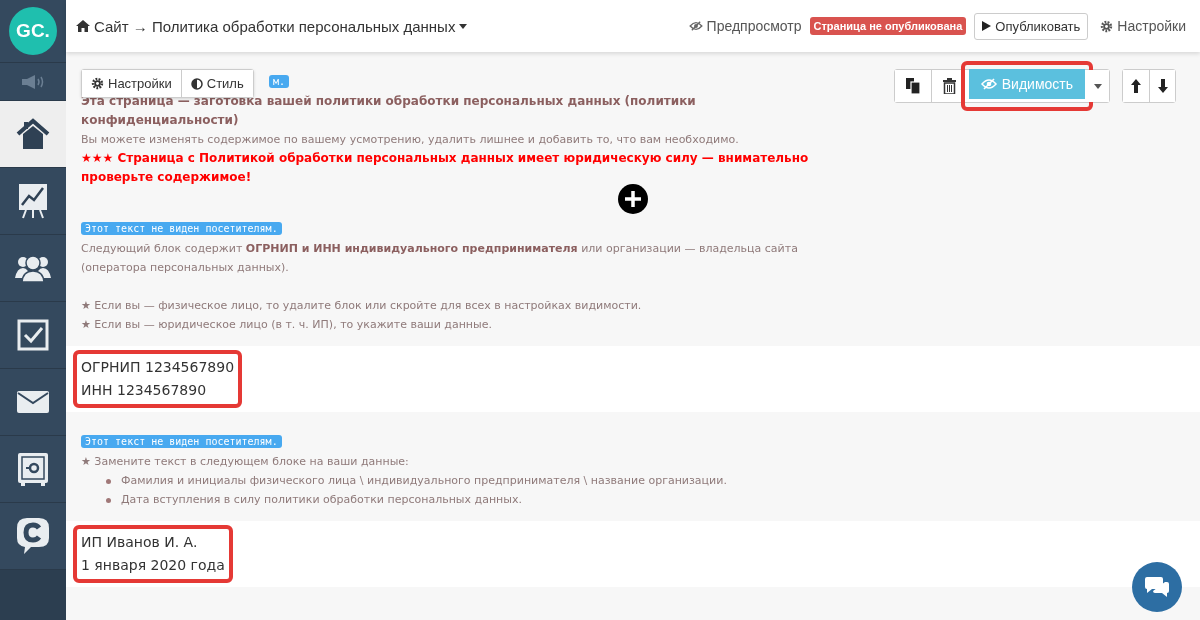  I want to click on note-text: ★ Замените текст в следующем блоке на ваши данные:, so click(245, 462).